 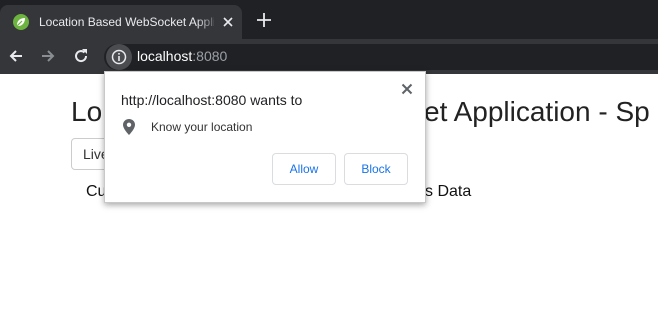 I want to click on tab-active: Location Based WebSocket Application, so click(x=121, y=22).